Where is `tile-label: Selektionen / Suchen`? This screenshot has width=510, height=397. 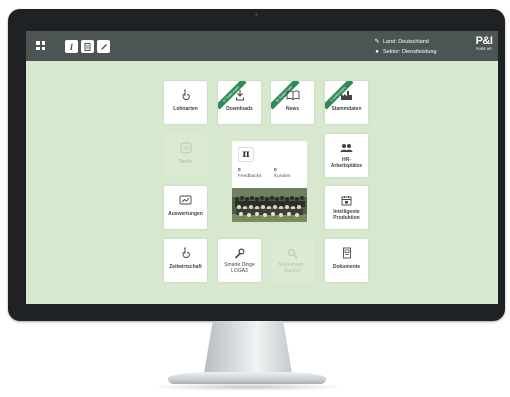 tile-label: Selektionen / Suchen is located at coordinates (292, 268).